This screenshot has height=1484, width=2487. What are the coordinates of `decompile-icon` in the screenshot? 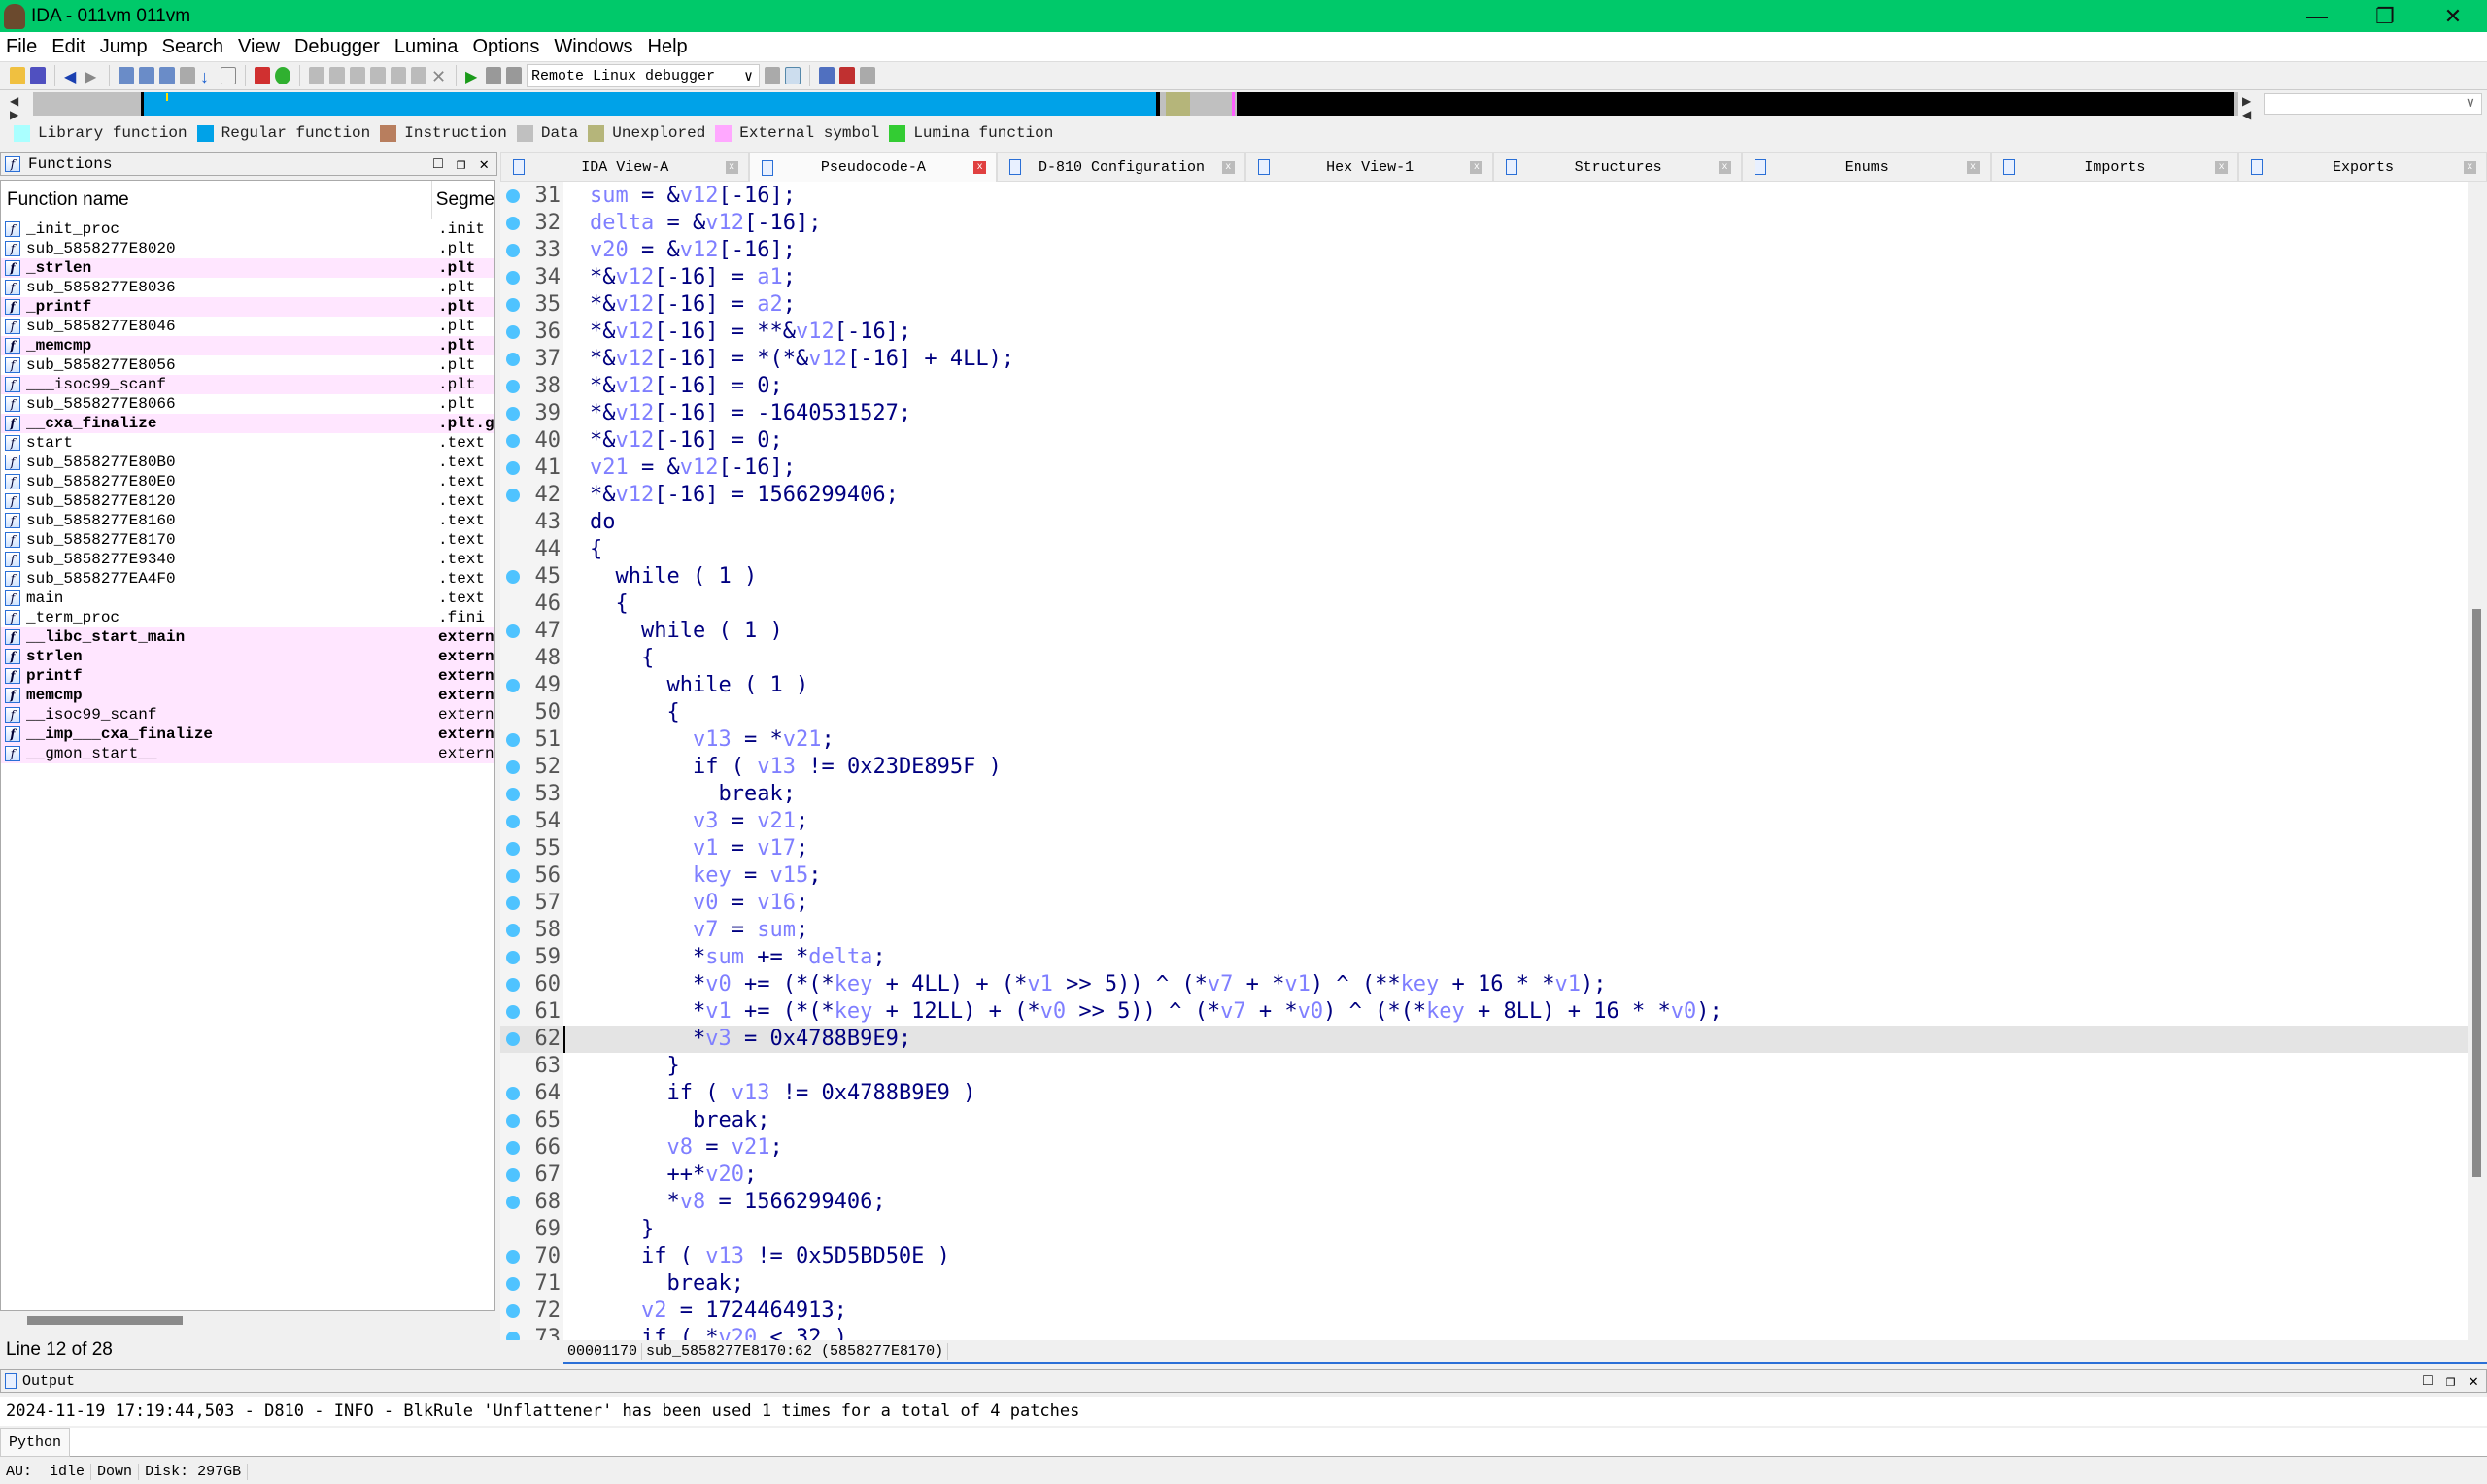 It's located at (772, 76).